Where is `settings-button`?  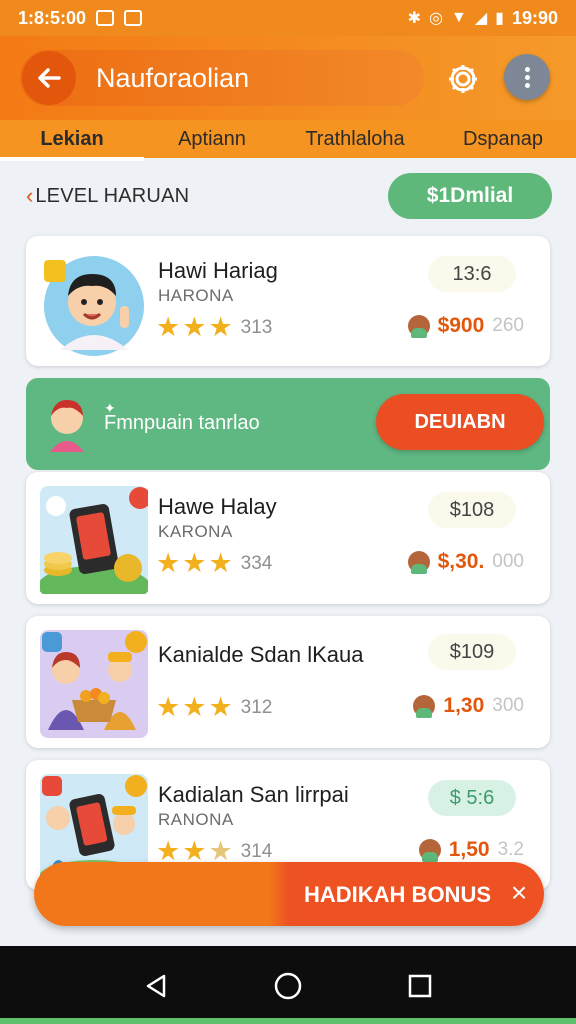
settings-button is located at coordinates (463, 79).